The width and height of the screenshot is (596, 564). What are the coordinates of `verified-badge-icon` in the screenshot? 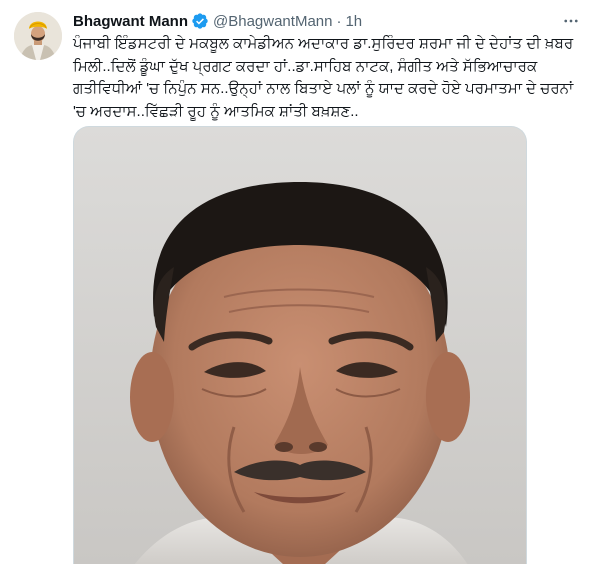 It's located at (200, 21).